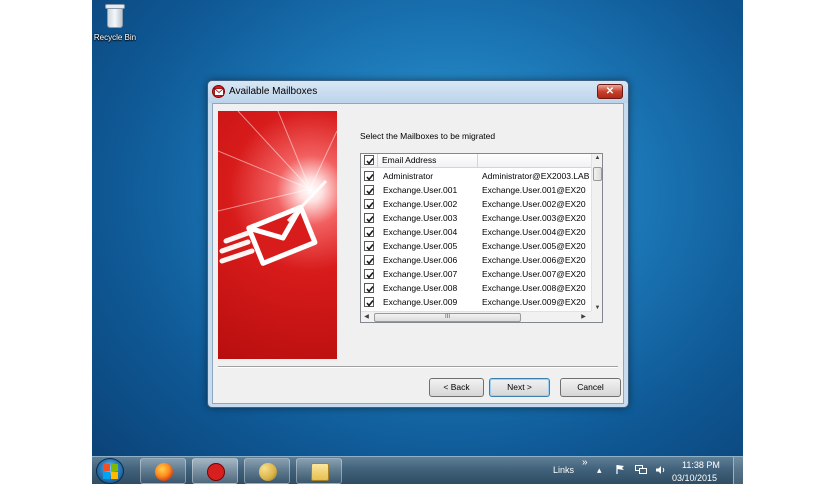  Describe the element at coordinates (447, 317) in the screenshot. I see `horizontal-scroll-thumb: III` at that location.